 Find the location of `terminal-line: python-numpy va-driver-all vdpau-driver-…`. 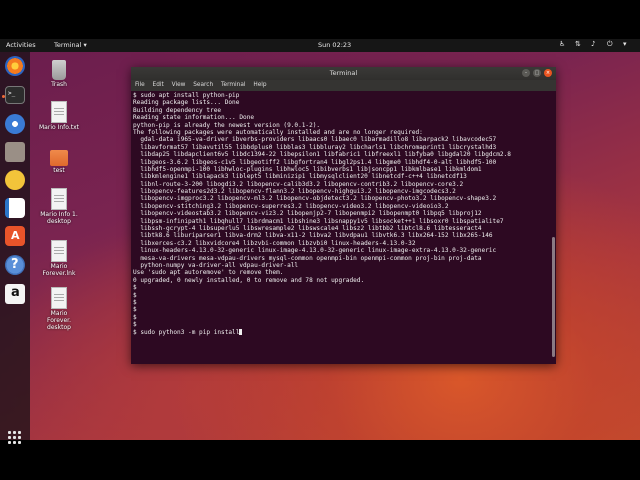

terminal-line: python-numpy va-driver-all vdpau-driver-… is located at coordinates (342, 265).